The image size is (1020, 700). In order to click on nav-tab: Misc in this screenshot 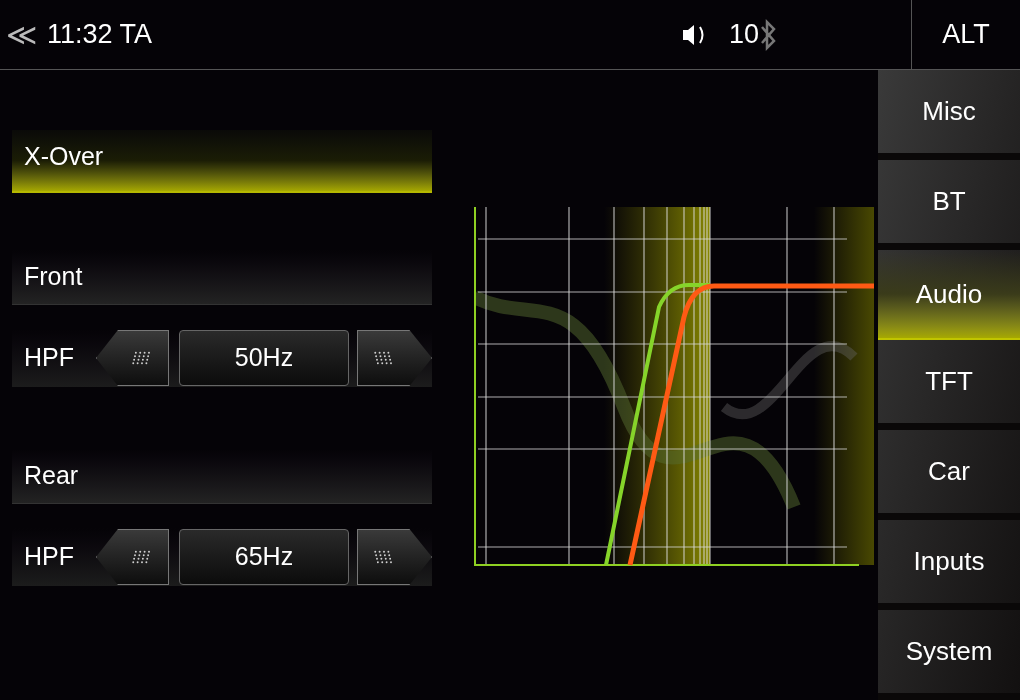, I will do `click(949, 115)`.